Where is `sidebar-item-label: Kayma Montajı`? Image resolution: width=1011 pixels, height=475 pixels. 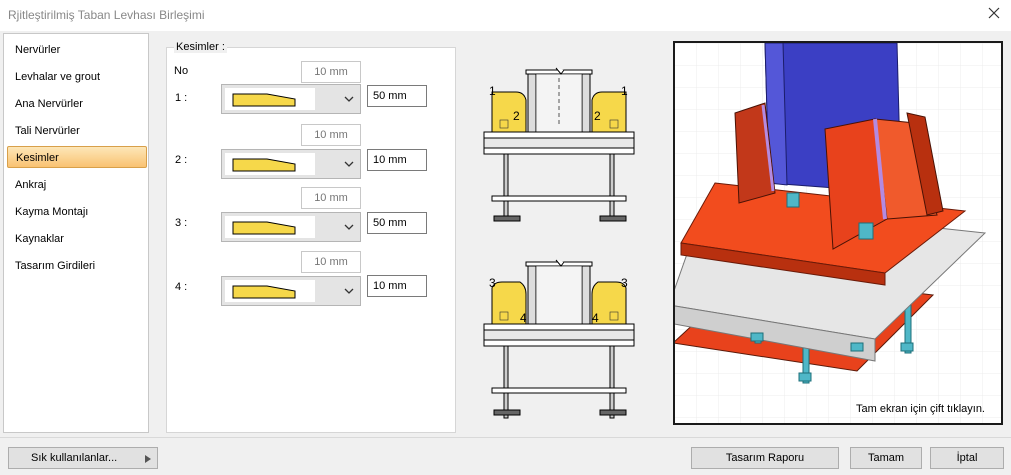 sidebar-item-label: Kayma Montajı is located at coordinates (52, 212).